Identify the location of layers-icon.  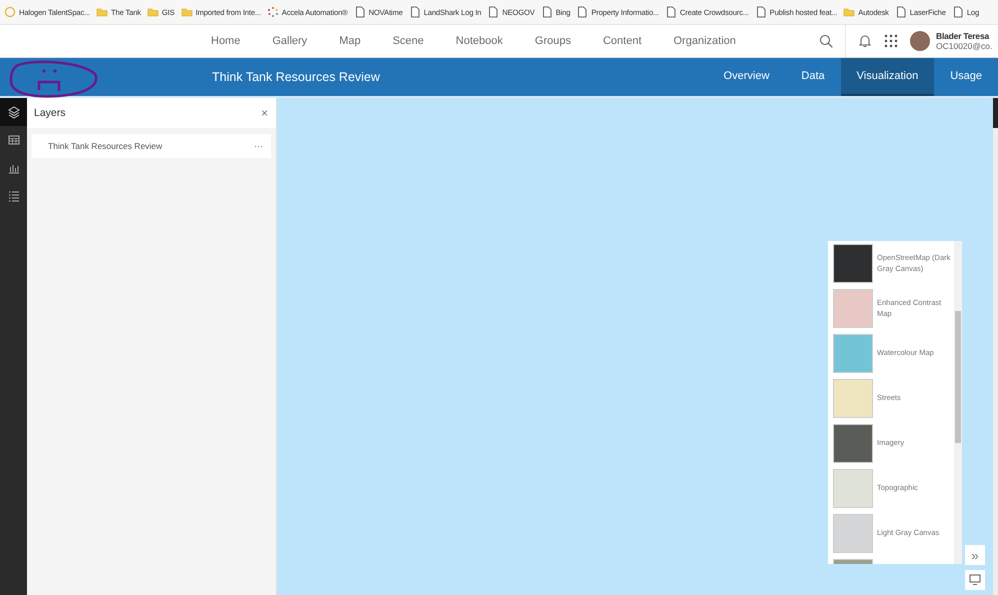
(14, 112).